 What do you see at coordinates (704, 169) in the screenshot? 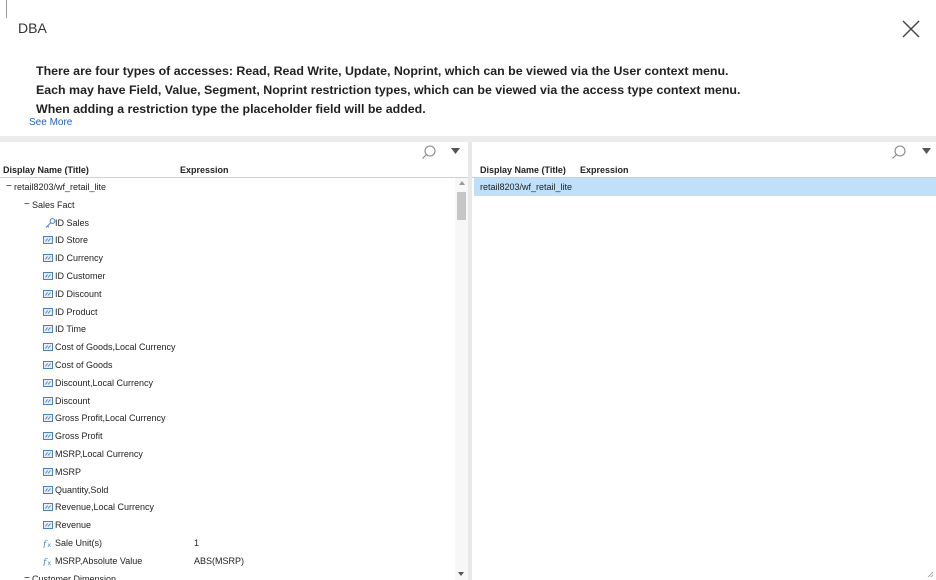
I see `right-column-header: Display Name (Title) Expression` at bounding box center [704, 169].